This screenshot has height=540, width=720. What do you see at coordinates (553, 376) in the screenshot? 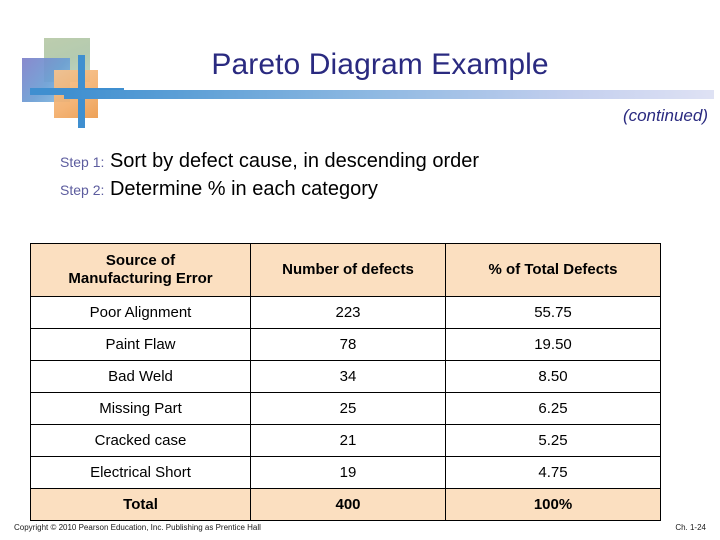
I see `cell-percent: 8.50` at bounding box center [553, 376].